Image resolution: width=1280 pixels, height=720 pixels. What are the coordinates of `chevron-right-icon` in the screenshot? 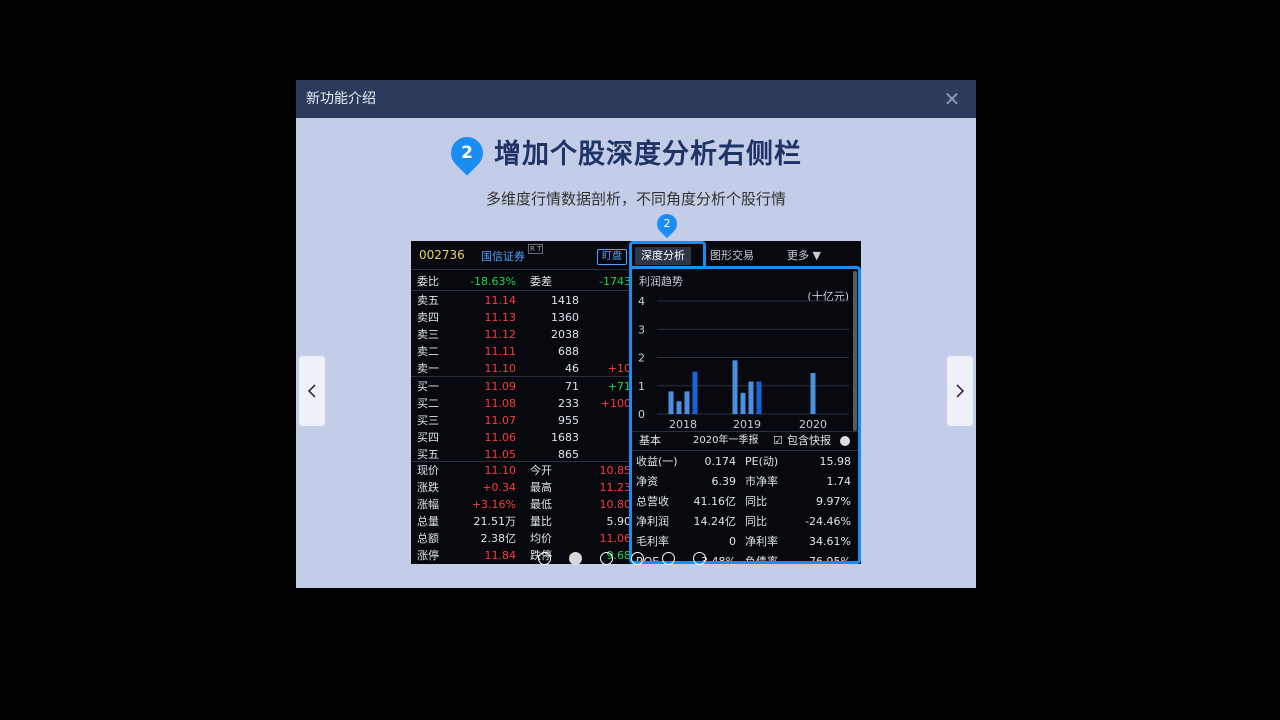 It's located at (960, 391).